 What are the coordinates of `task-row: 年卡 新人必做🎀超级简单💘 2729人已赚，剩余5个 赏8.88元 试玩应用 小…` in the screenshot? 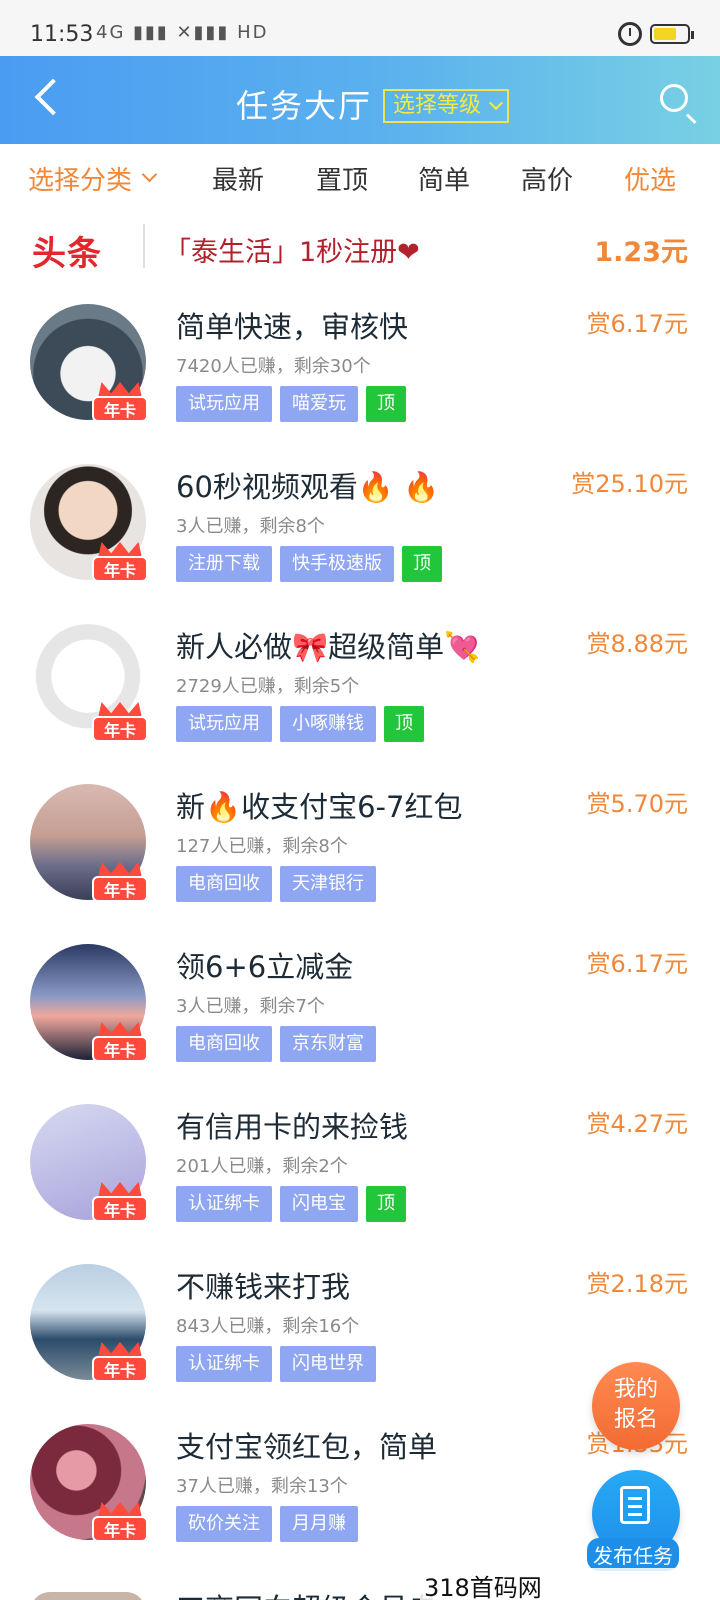 It's located at (360, 690).